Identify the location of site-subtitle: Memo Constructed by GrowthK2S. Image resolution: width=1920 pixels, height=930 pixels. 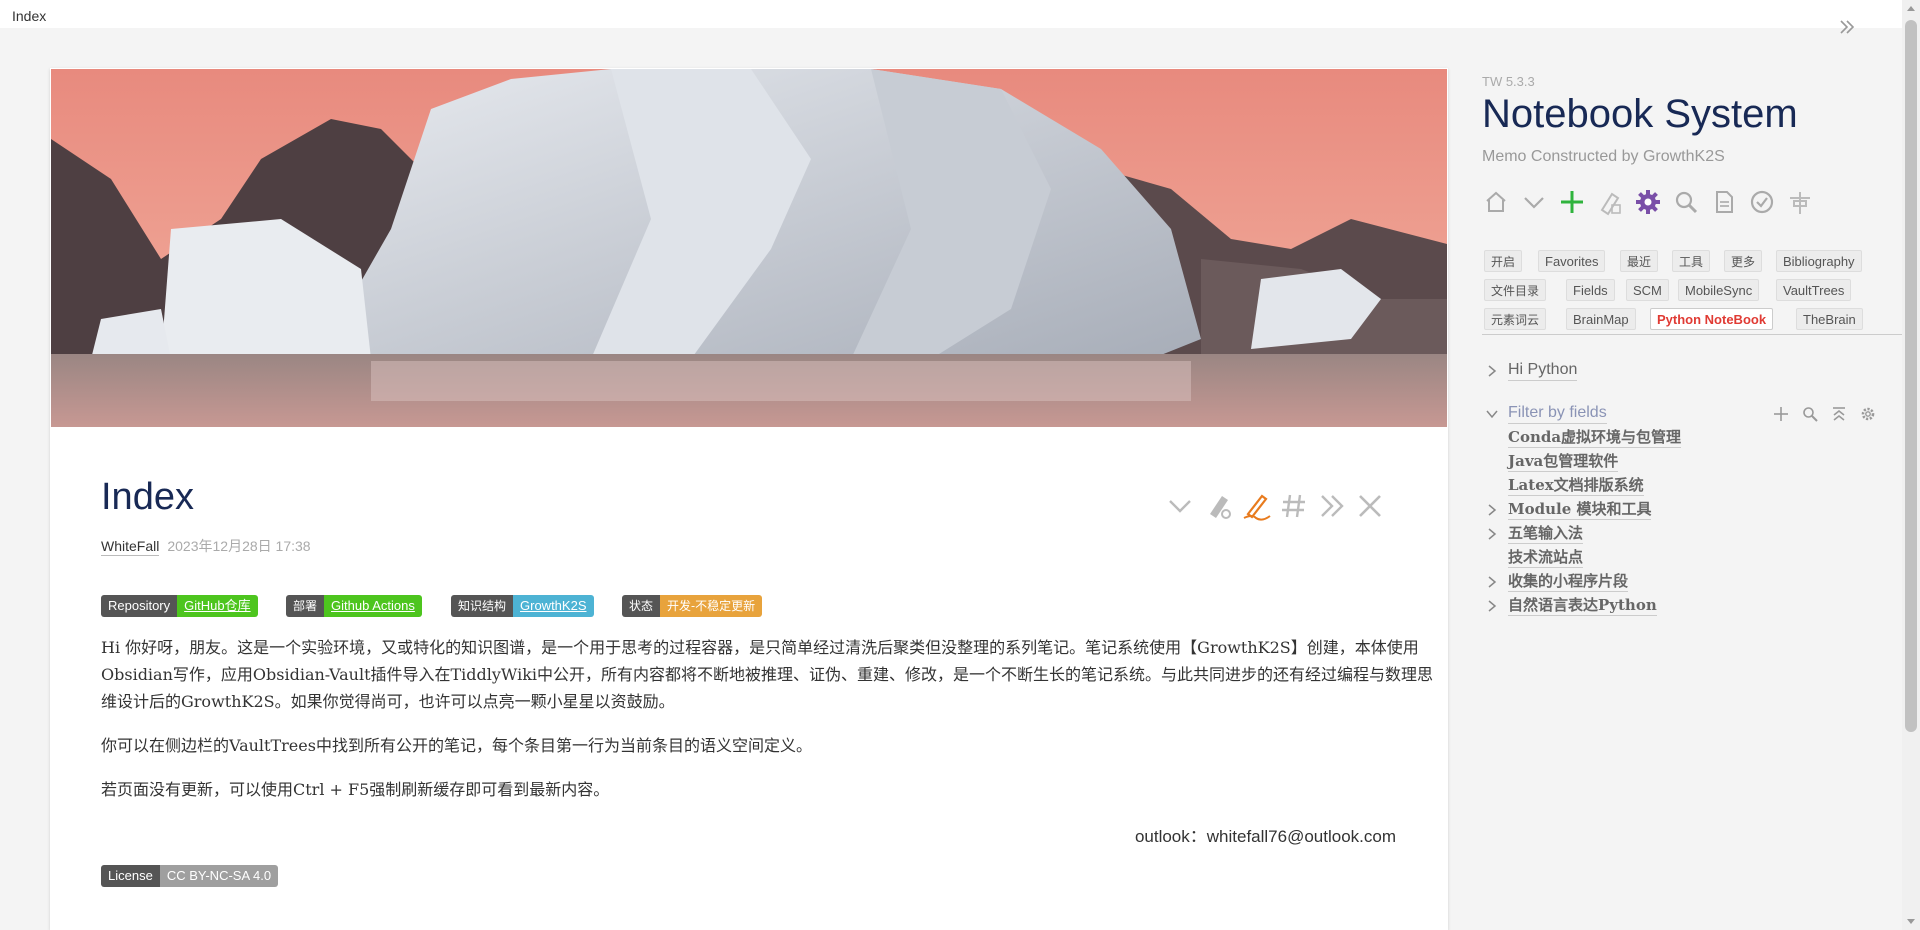
(1603, 156).